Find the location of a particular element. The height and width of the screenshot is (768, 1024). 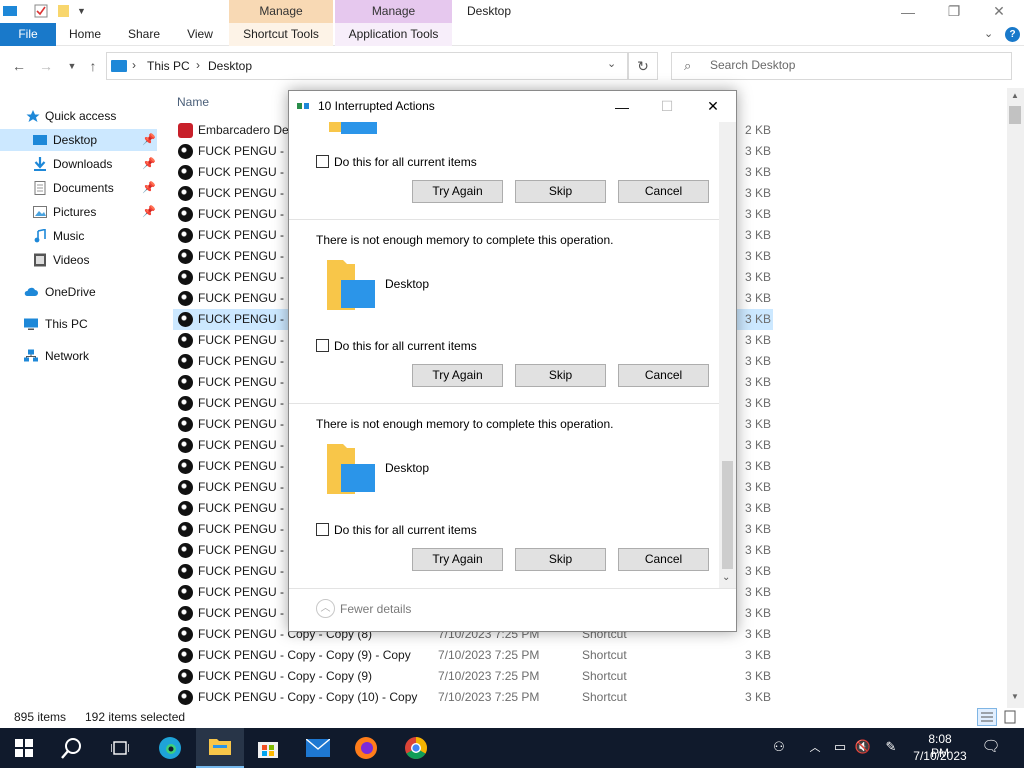

network-icon: ▭ is located at coordinates (840, 747).